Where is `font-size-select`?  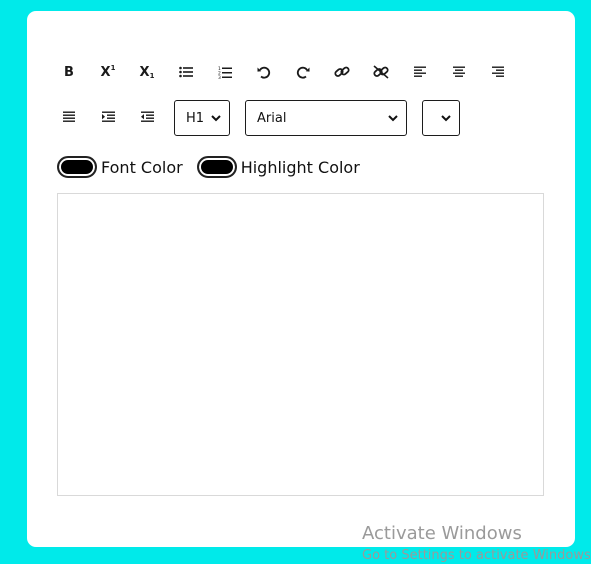
font-size-select is located at coordinates (441, 118).